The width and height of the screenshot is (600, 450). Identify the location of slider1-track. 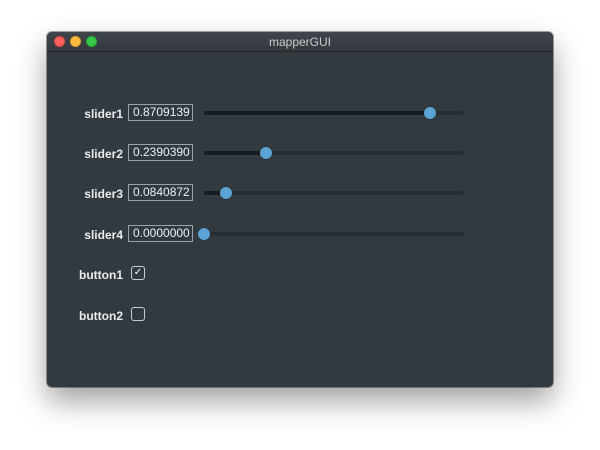
(334, 113).